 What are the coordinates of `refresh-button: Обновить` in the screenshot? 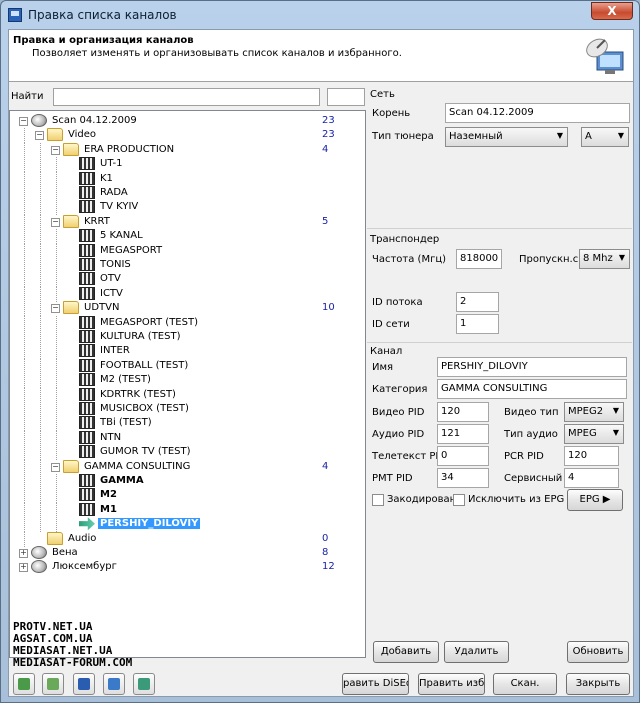 It's located at (598, 652).